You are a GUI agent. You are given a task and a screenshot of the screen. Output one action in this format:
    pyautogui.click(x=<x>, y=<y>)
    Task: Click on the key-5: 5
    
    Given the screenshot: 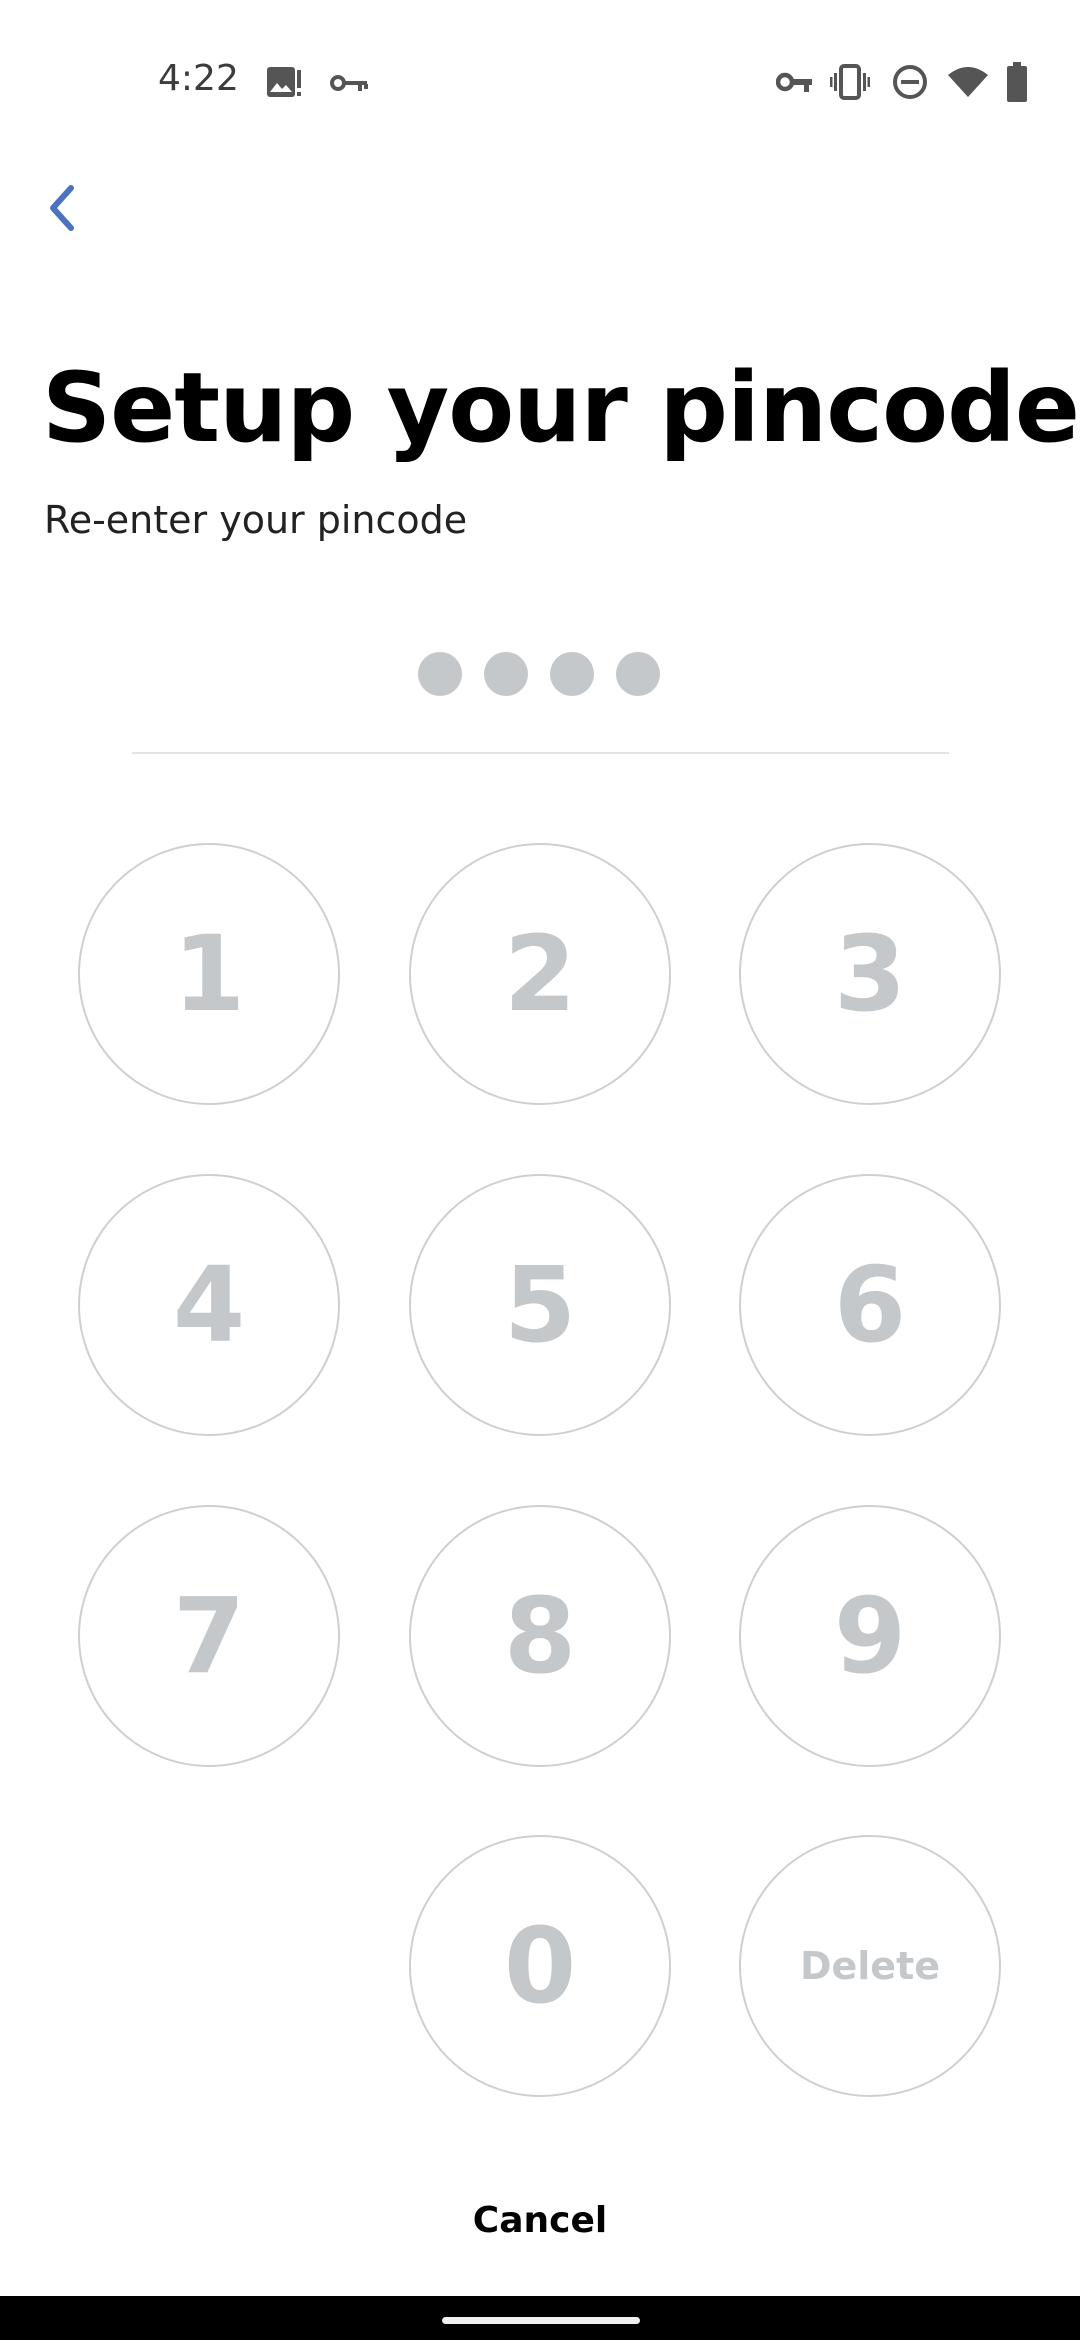 What is the action you would take?
    pyautogui.click(x=540, y=1305)
    